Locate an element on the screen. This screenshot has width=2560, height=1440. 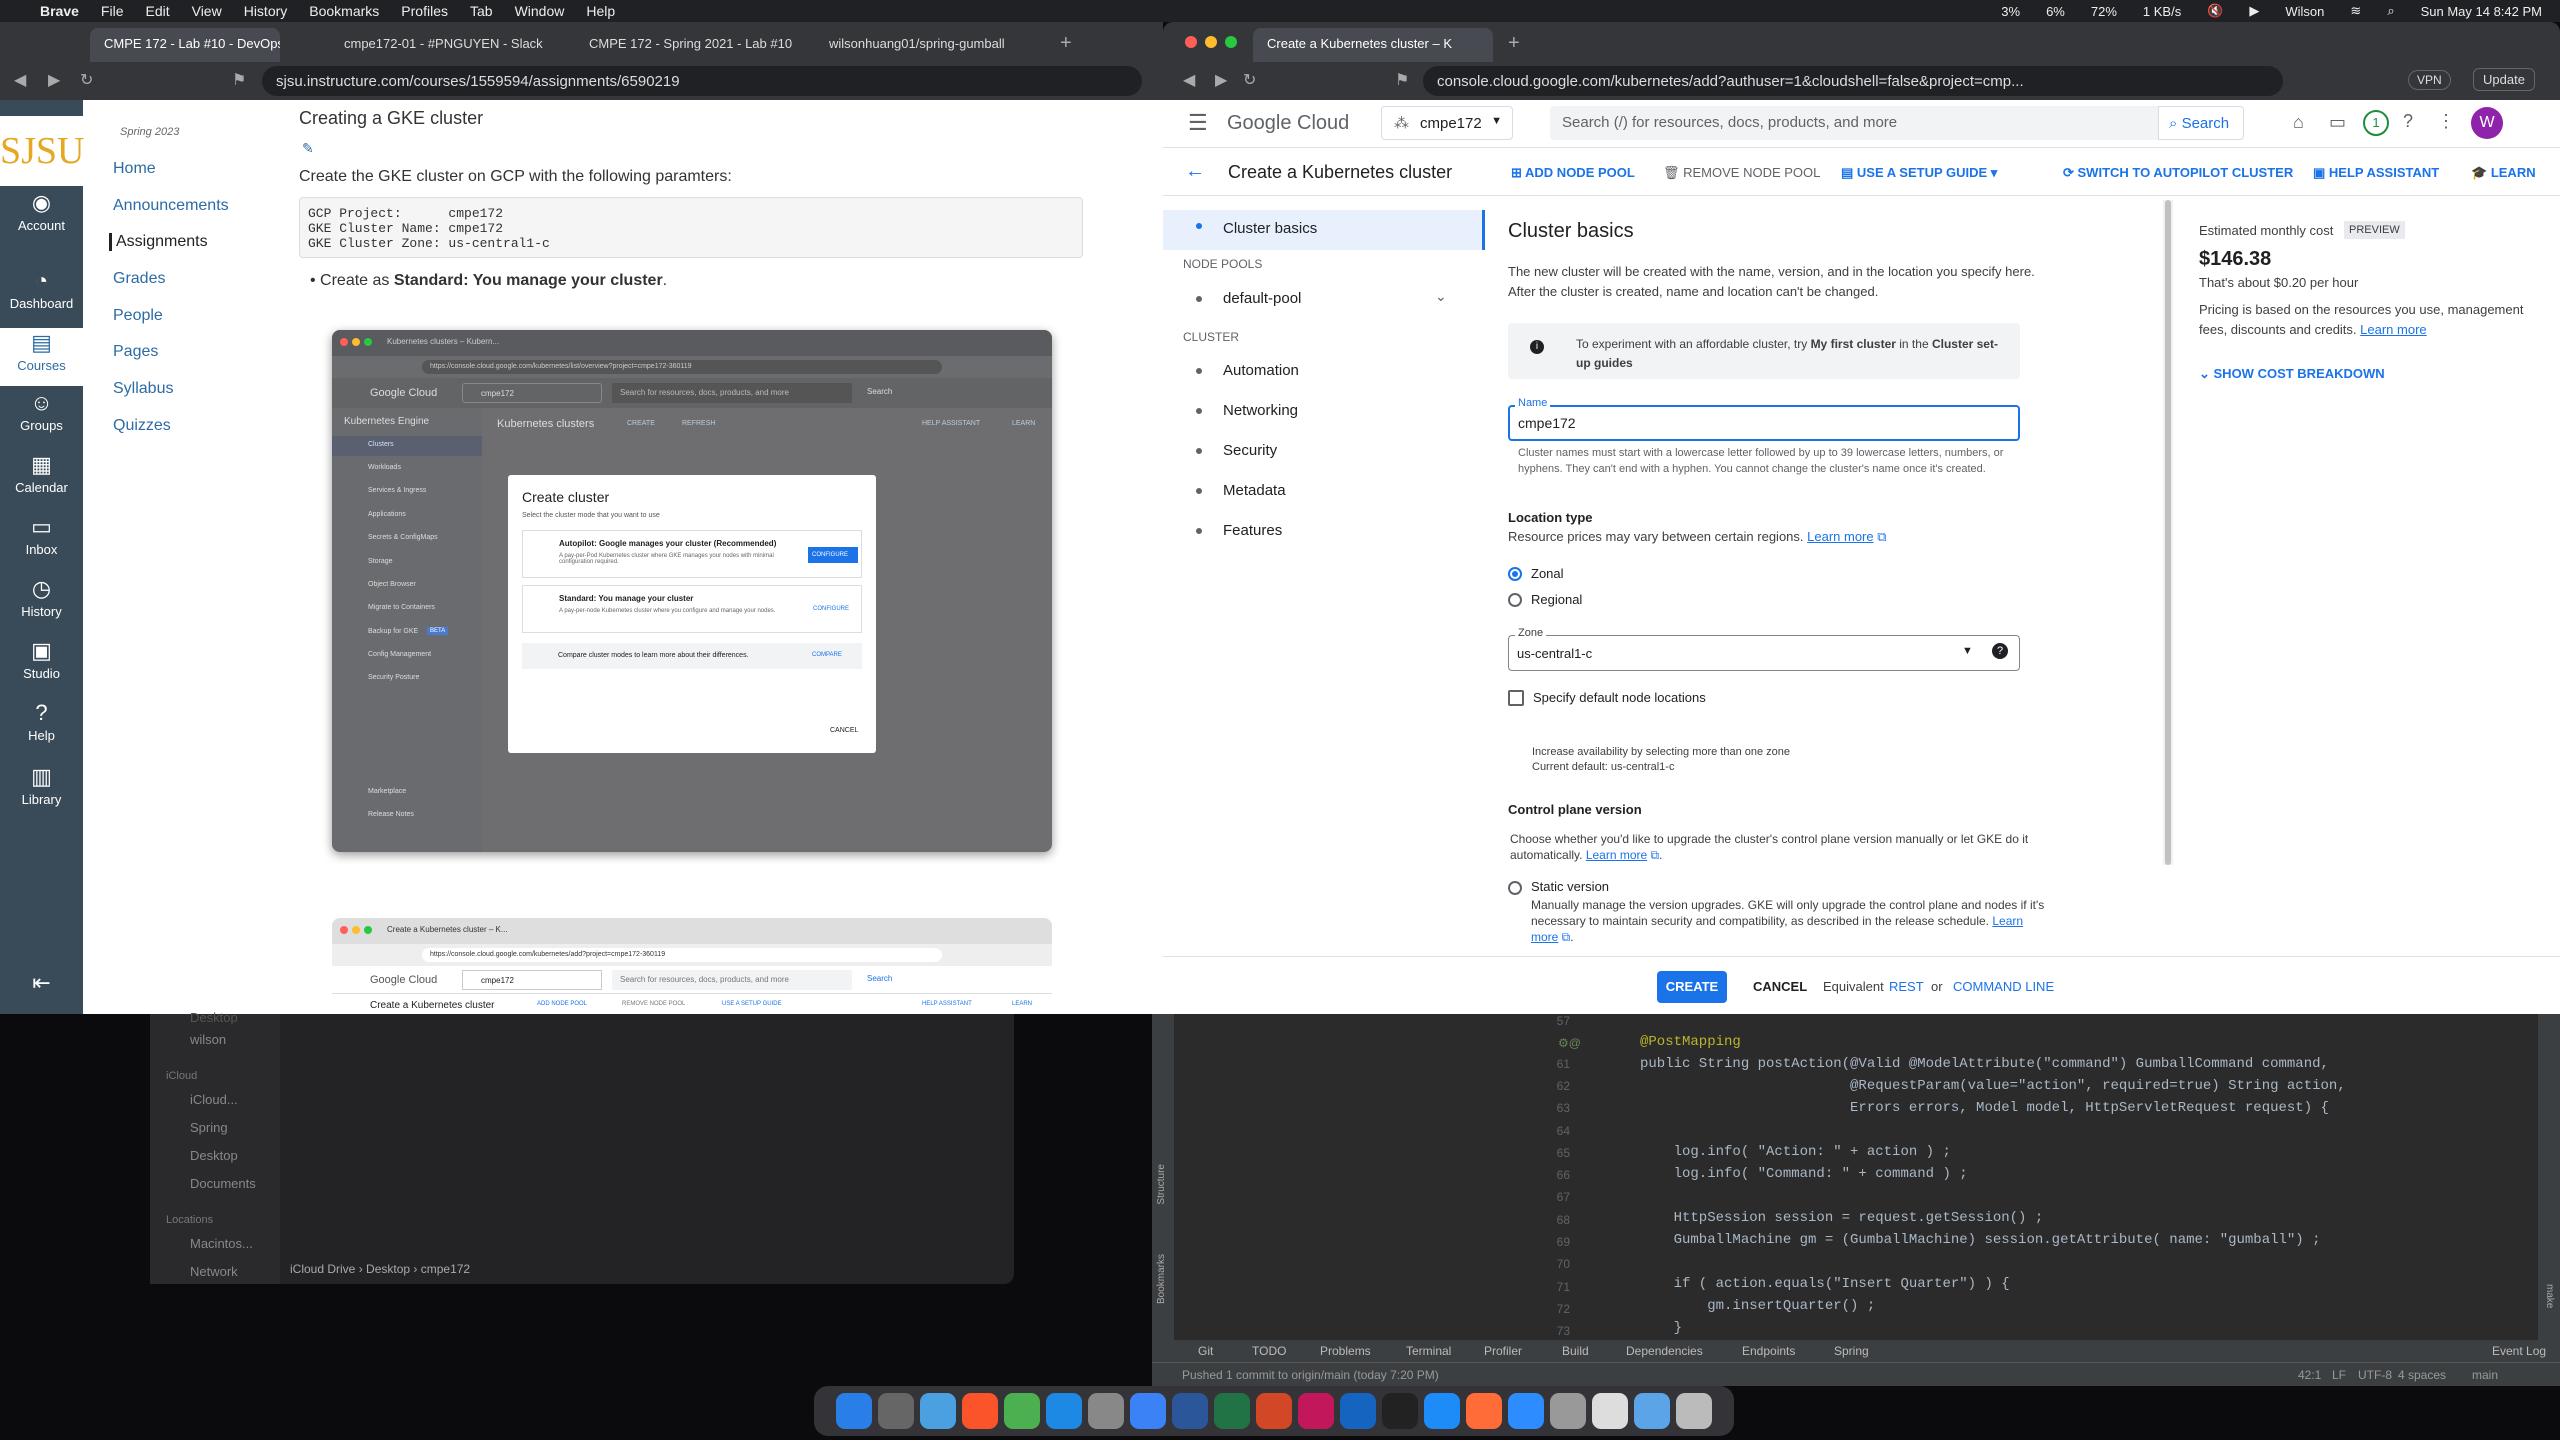
word-icon is located at coordinates (1190, 1411).